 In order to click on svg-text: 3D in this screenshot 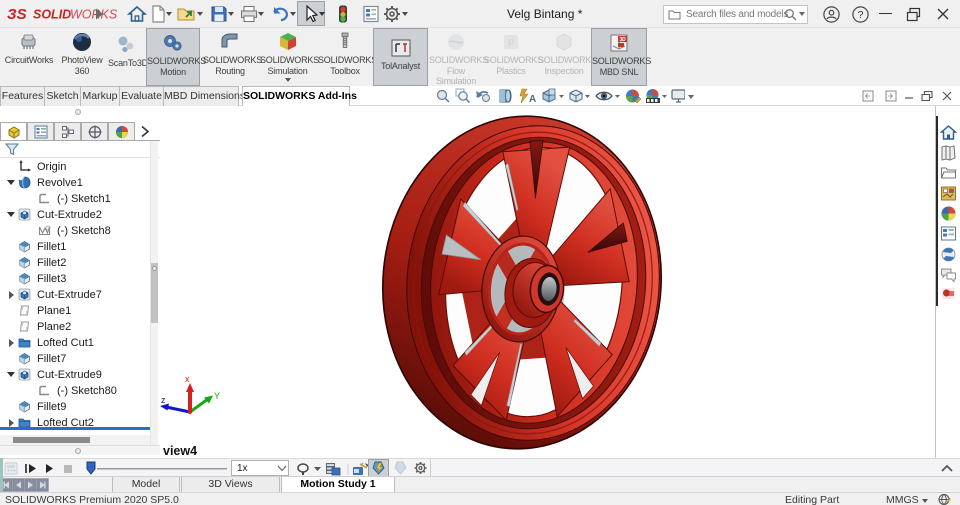, I will do `click(623, 40)`.